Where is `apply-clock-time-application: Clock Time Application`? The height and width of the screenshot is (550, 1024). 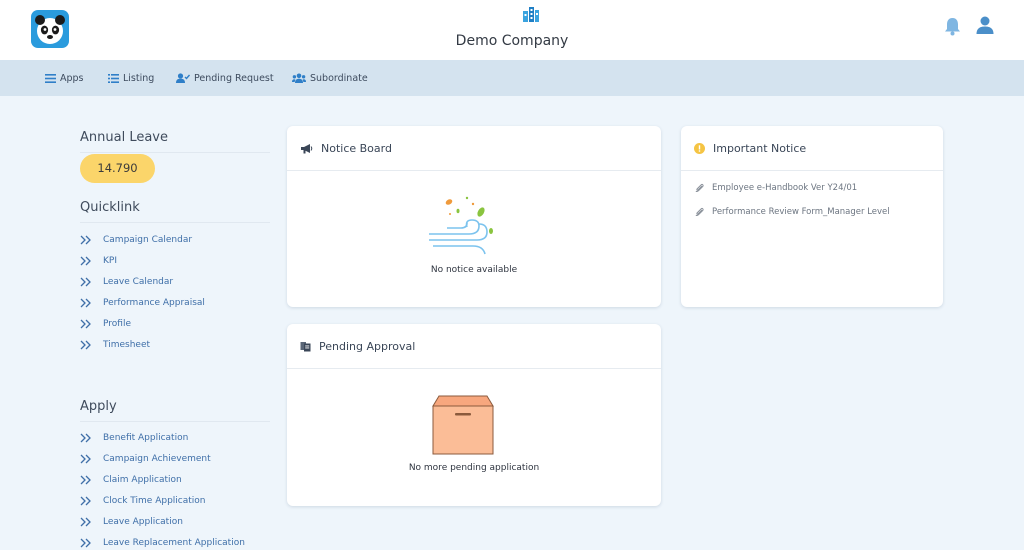 apply-clock-time-application: Clock Time Application is located at coordinates (143, 501).